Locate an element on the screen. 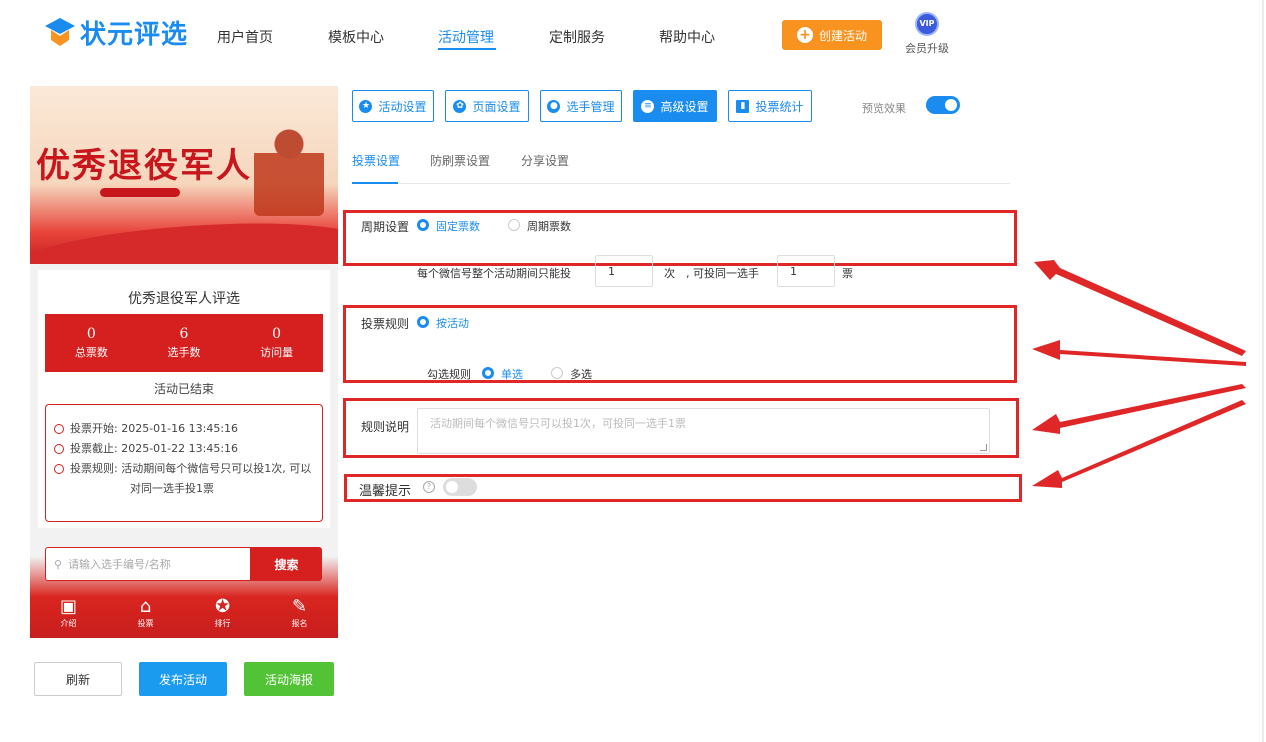 The image size is (1266, 742). page-settings-button: ✿ 页面设置 is located at coordinates (487, 106).